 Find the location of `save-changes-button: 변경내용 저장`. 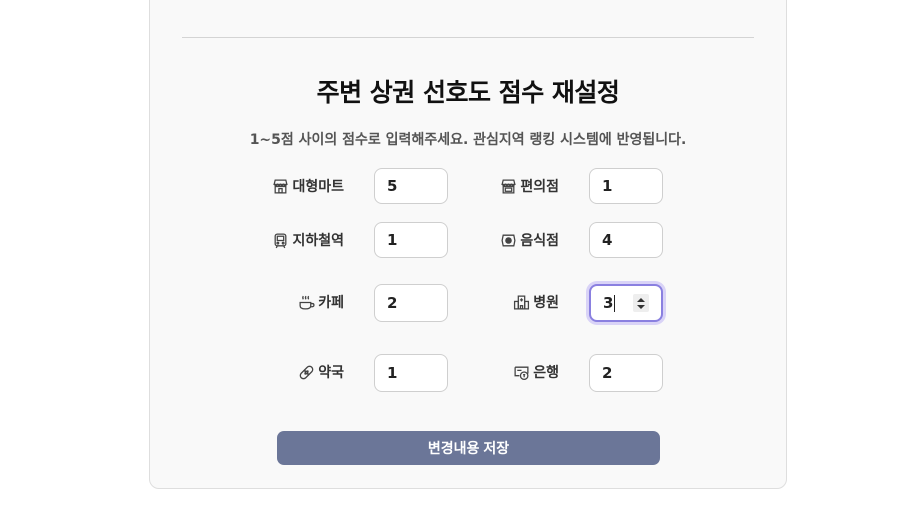

save-changes-button: 변경내용 저장 is located at coordinates (468, 448).